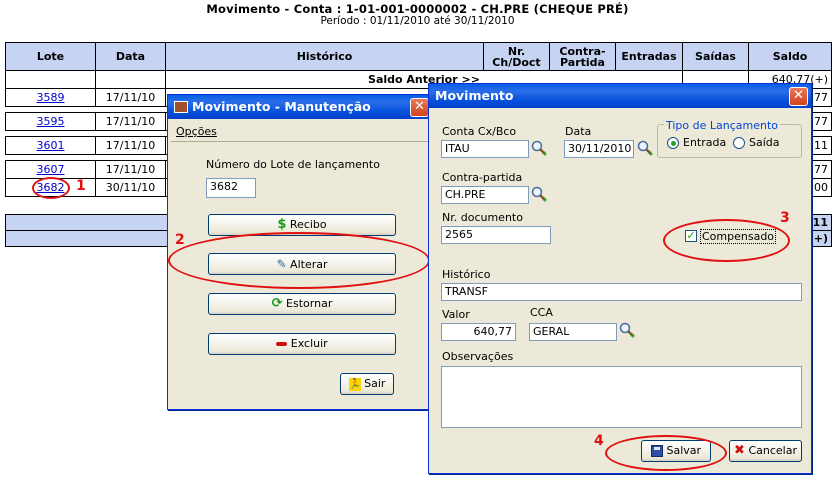  I want to click on col-header-saldo: Saldo, so click(790, 56).